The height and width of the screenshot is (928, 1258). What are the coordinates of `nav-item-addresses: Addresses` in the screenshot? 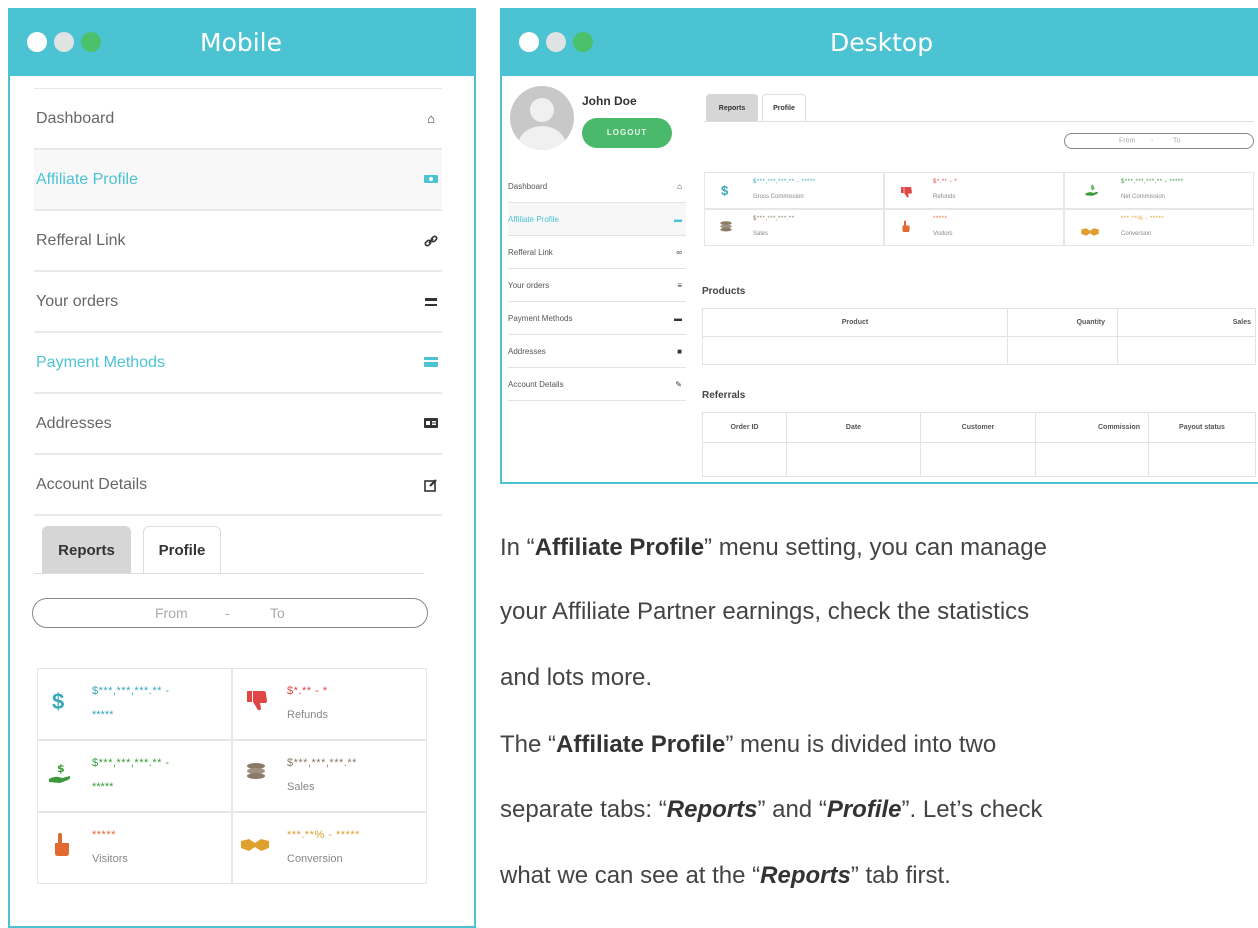 It's located at (238, 424).